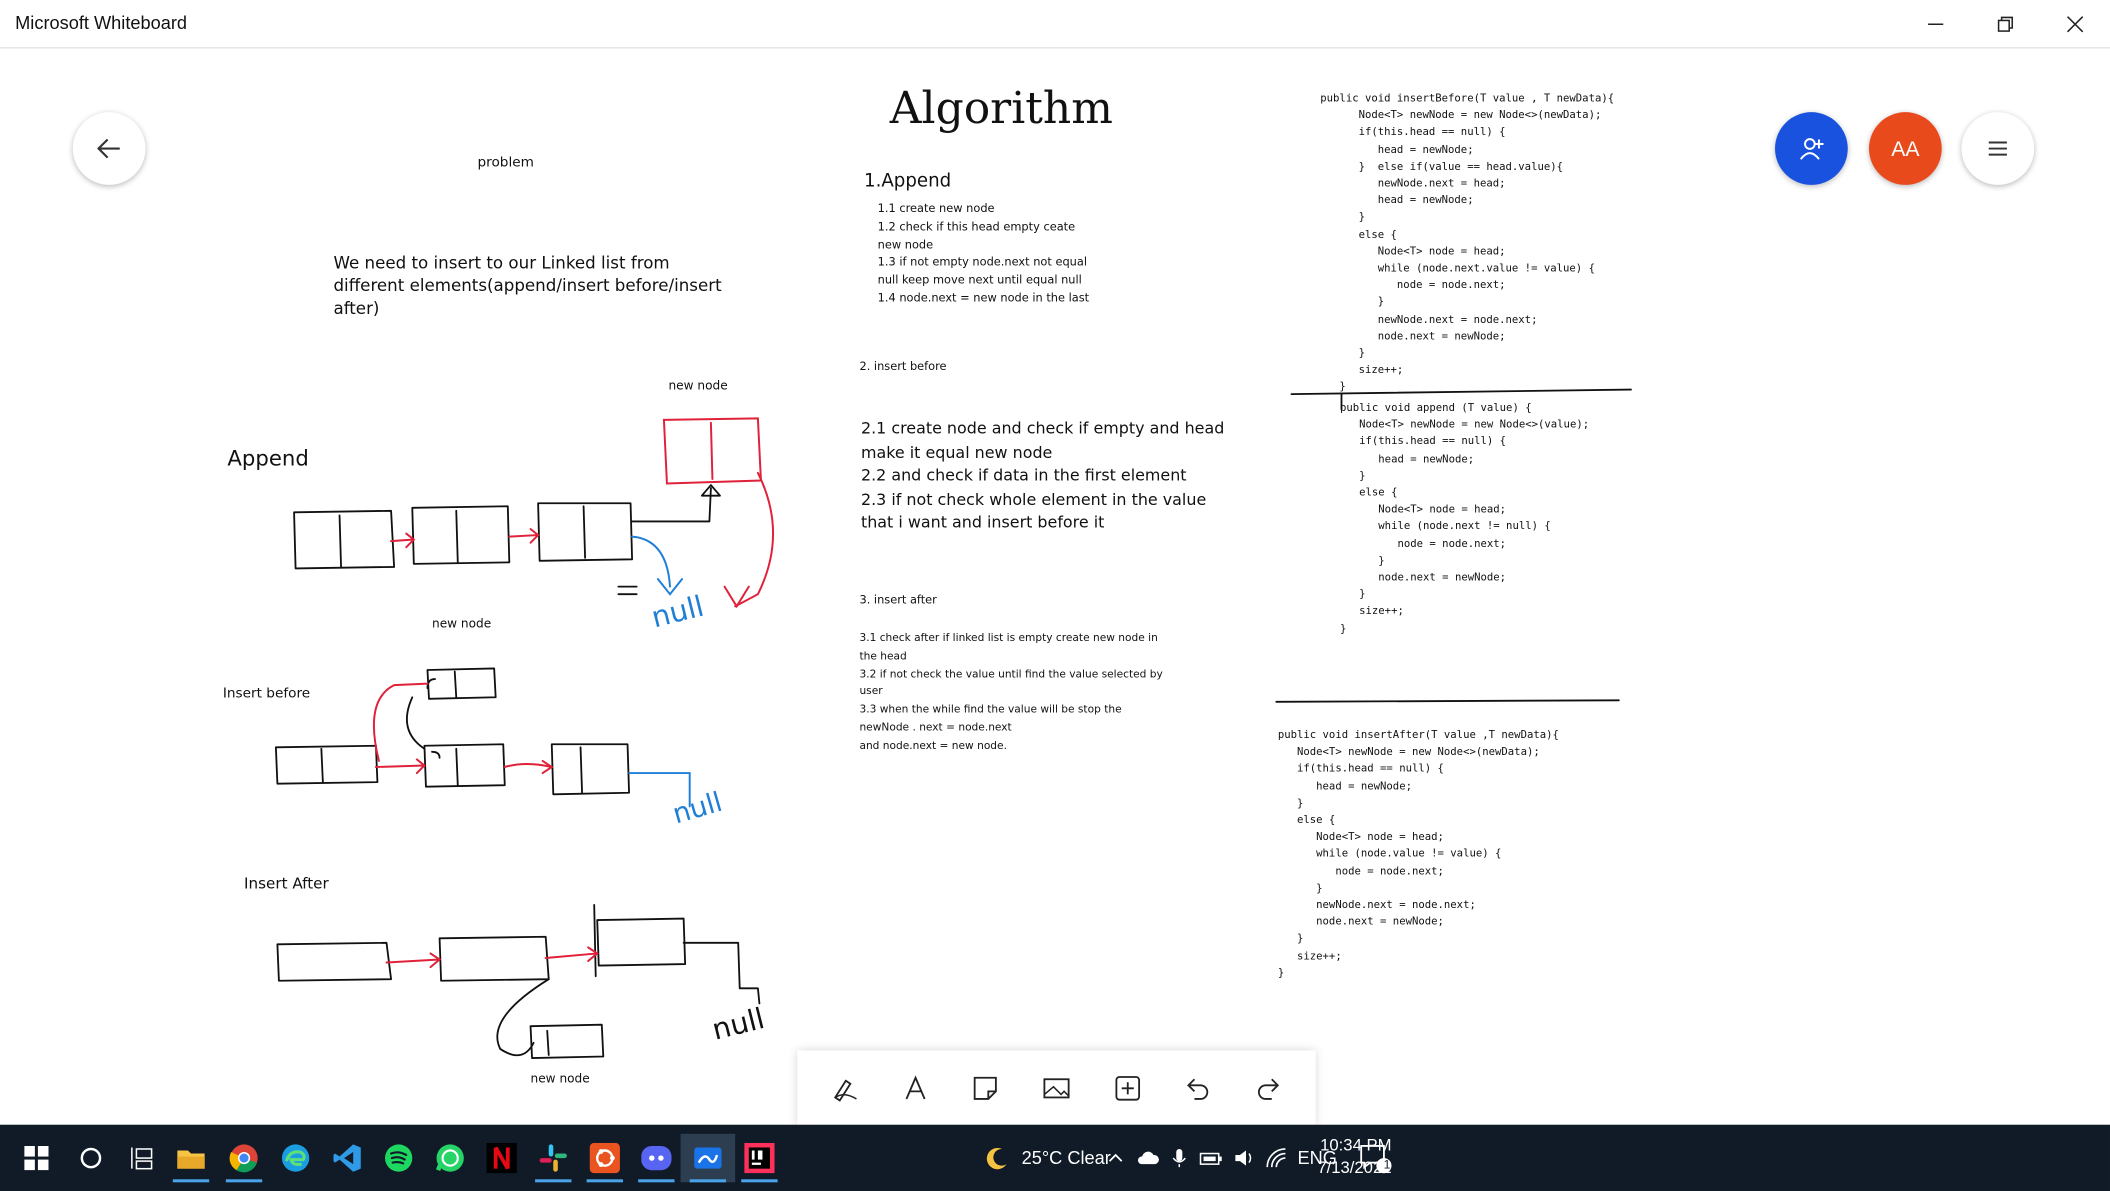 Image resolution: width=2110 pixels, height=1191 pixels. I want to click on redo-icon, so click(1268, 1089).